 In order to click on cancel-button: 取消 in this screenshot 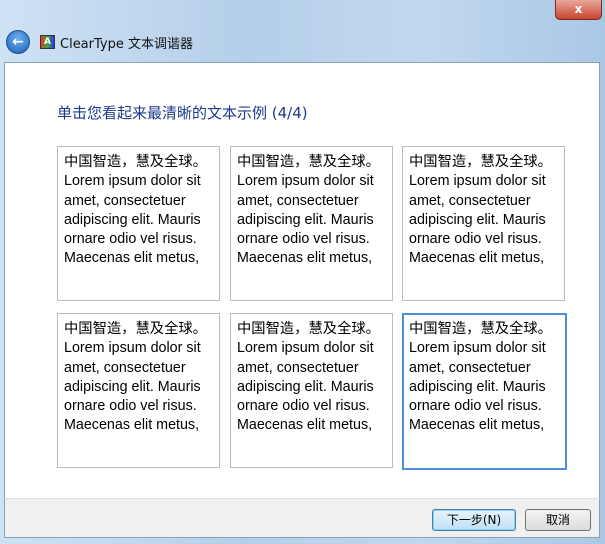, I will do `click(558, 520)`.